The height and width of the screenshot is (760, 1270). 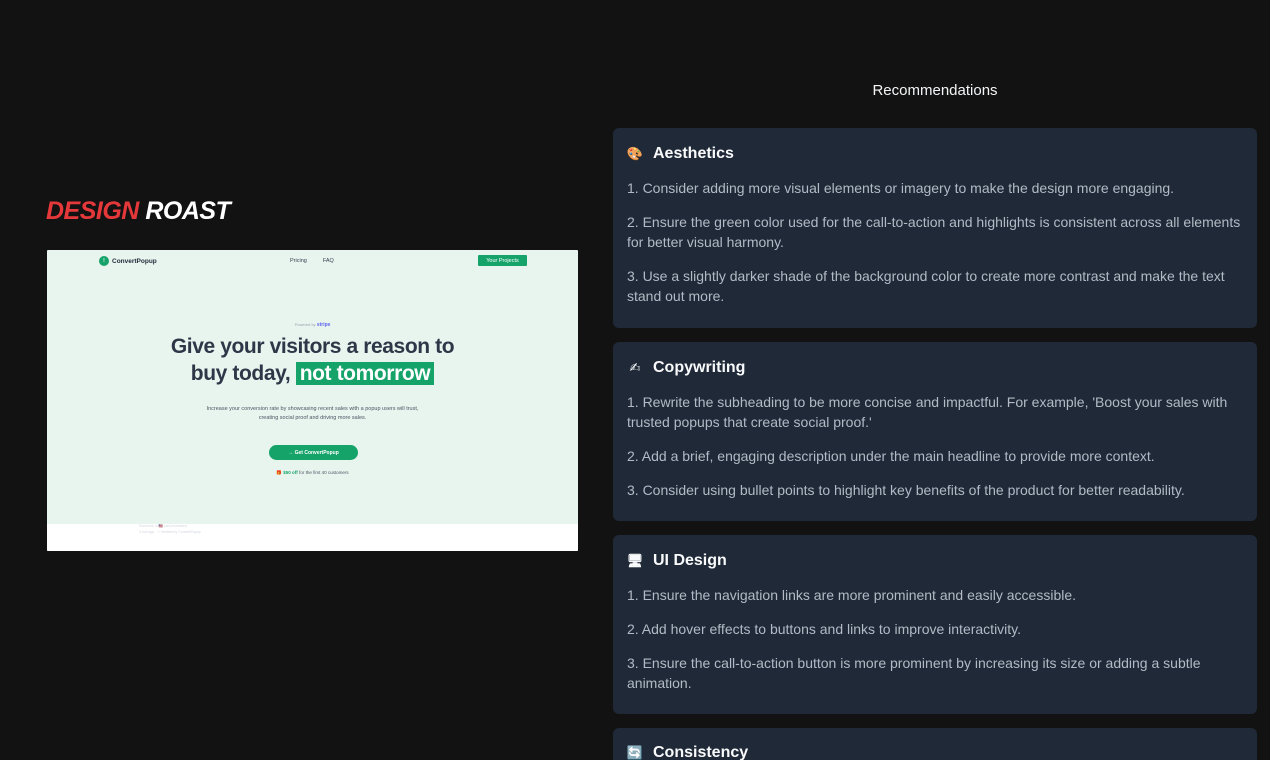 I want to click on brand-part-design: DESIGN, so click(x=92, y=211).